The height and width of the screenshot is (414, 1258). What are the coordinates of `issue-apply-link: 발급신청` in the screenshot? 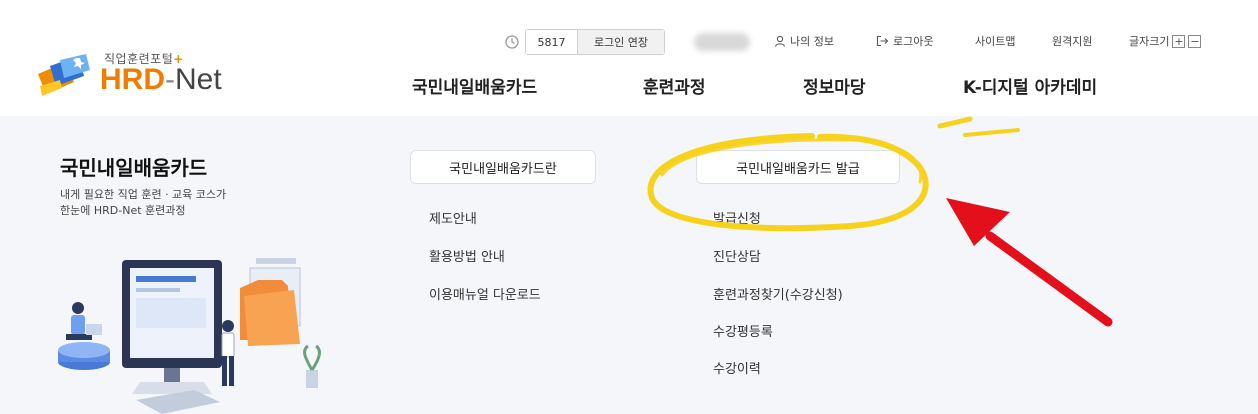 It's located at (737, 217).